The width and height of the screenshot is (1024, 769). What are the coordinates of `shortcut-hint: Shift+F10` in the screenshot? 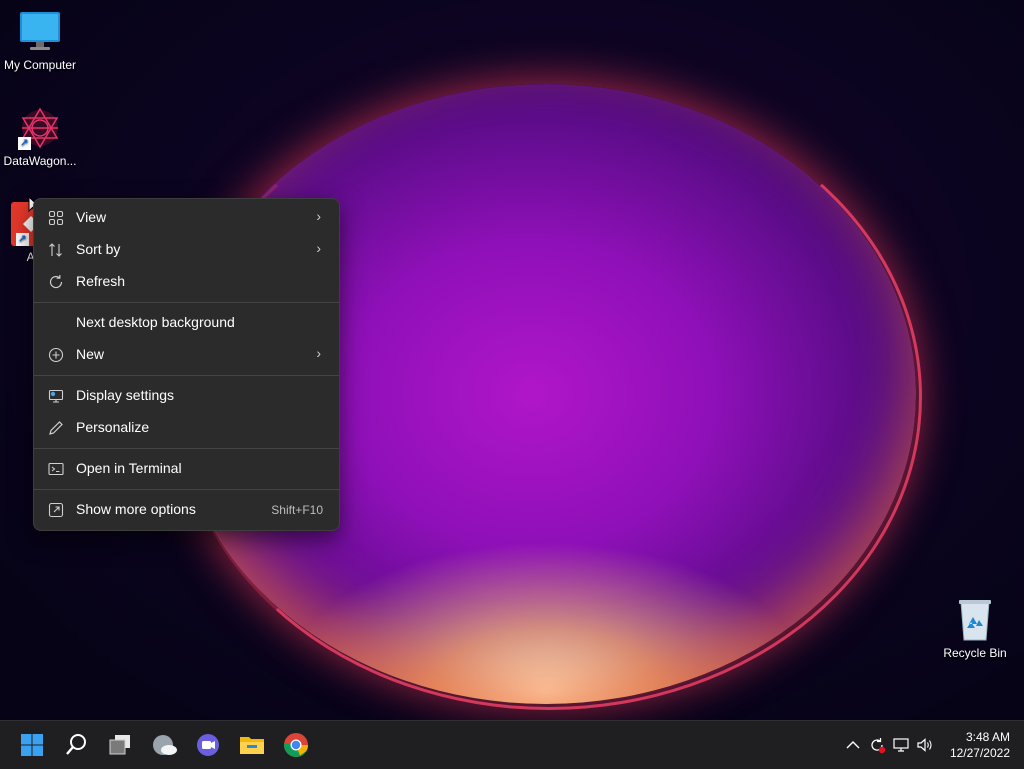 It's located at (297, 510).